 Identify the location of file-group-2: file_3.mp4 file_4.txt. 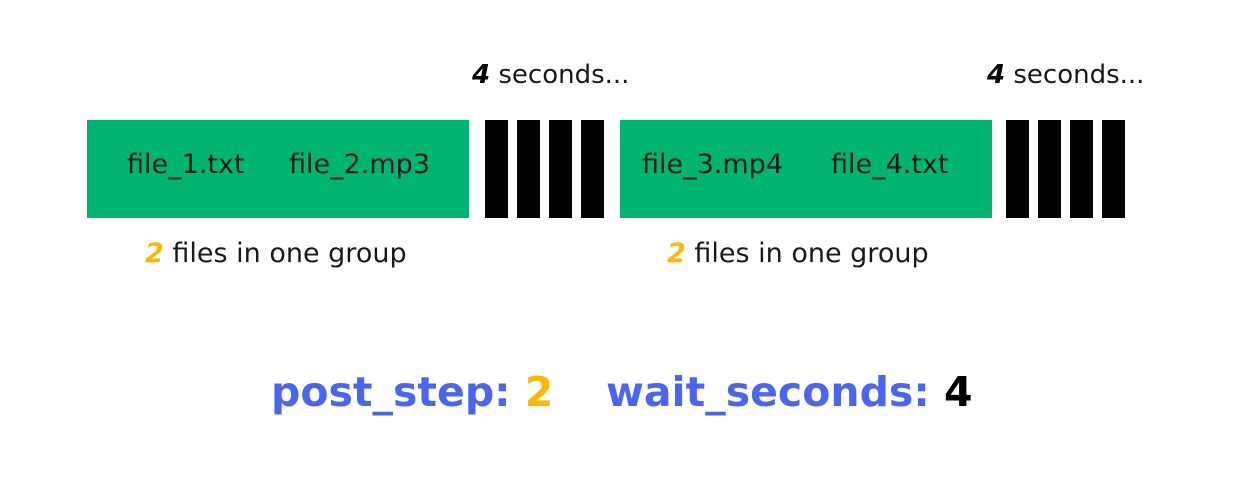
(806, 169).